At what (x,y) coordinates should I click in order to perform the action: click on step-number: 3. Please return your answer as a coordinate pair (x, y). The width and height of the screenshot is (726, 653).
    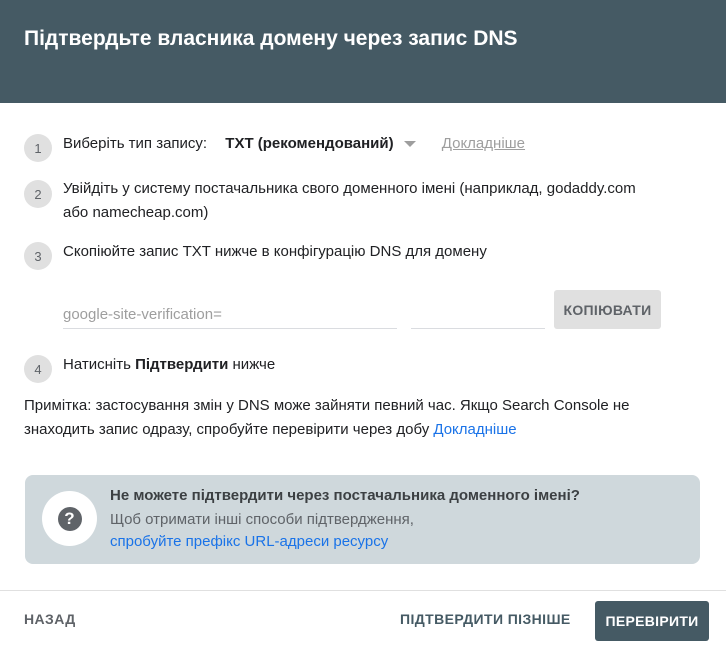
    Looking at the image, I should click on (38, 256).